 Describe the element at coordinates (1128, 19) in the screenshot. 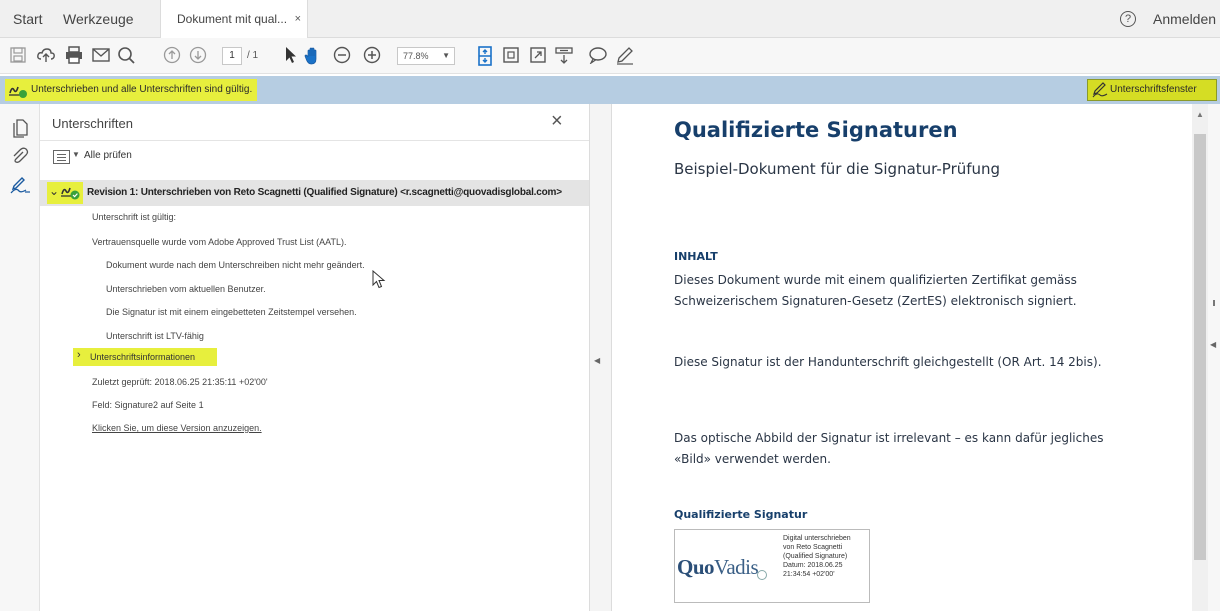

I see `help-icon: ?` at that location.